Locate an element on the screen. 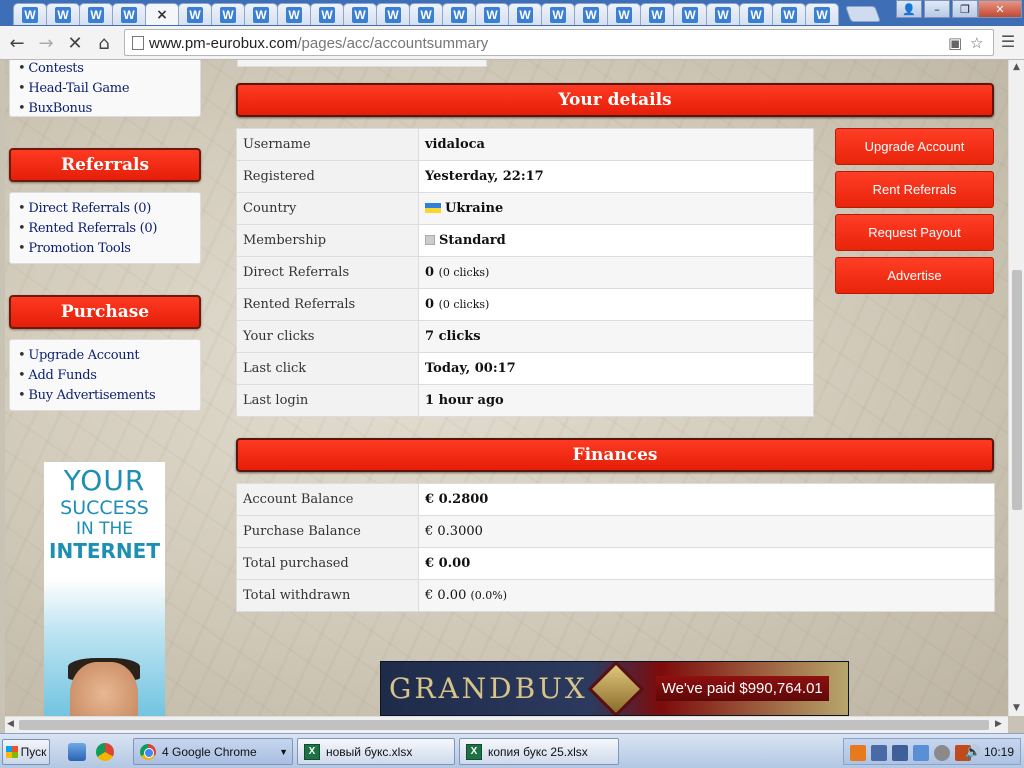 The image size is (1024, 768). taskbar-item-excel-1: Xновый букс.xlsx is located at coordinates (376, 751).